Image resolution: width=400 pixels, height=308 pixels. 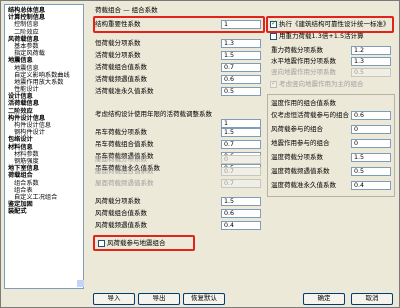 I want to click on temp-factor-input: 1.5, so click(x=371, y=157).